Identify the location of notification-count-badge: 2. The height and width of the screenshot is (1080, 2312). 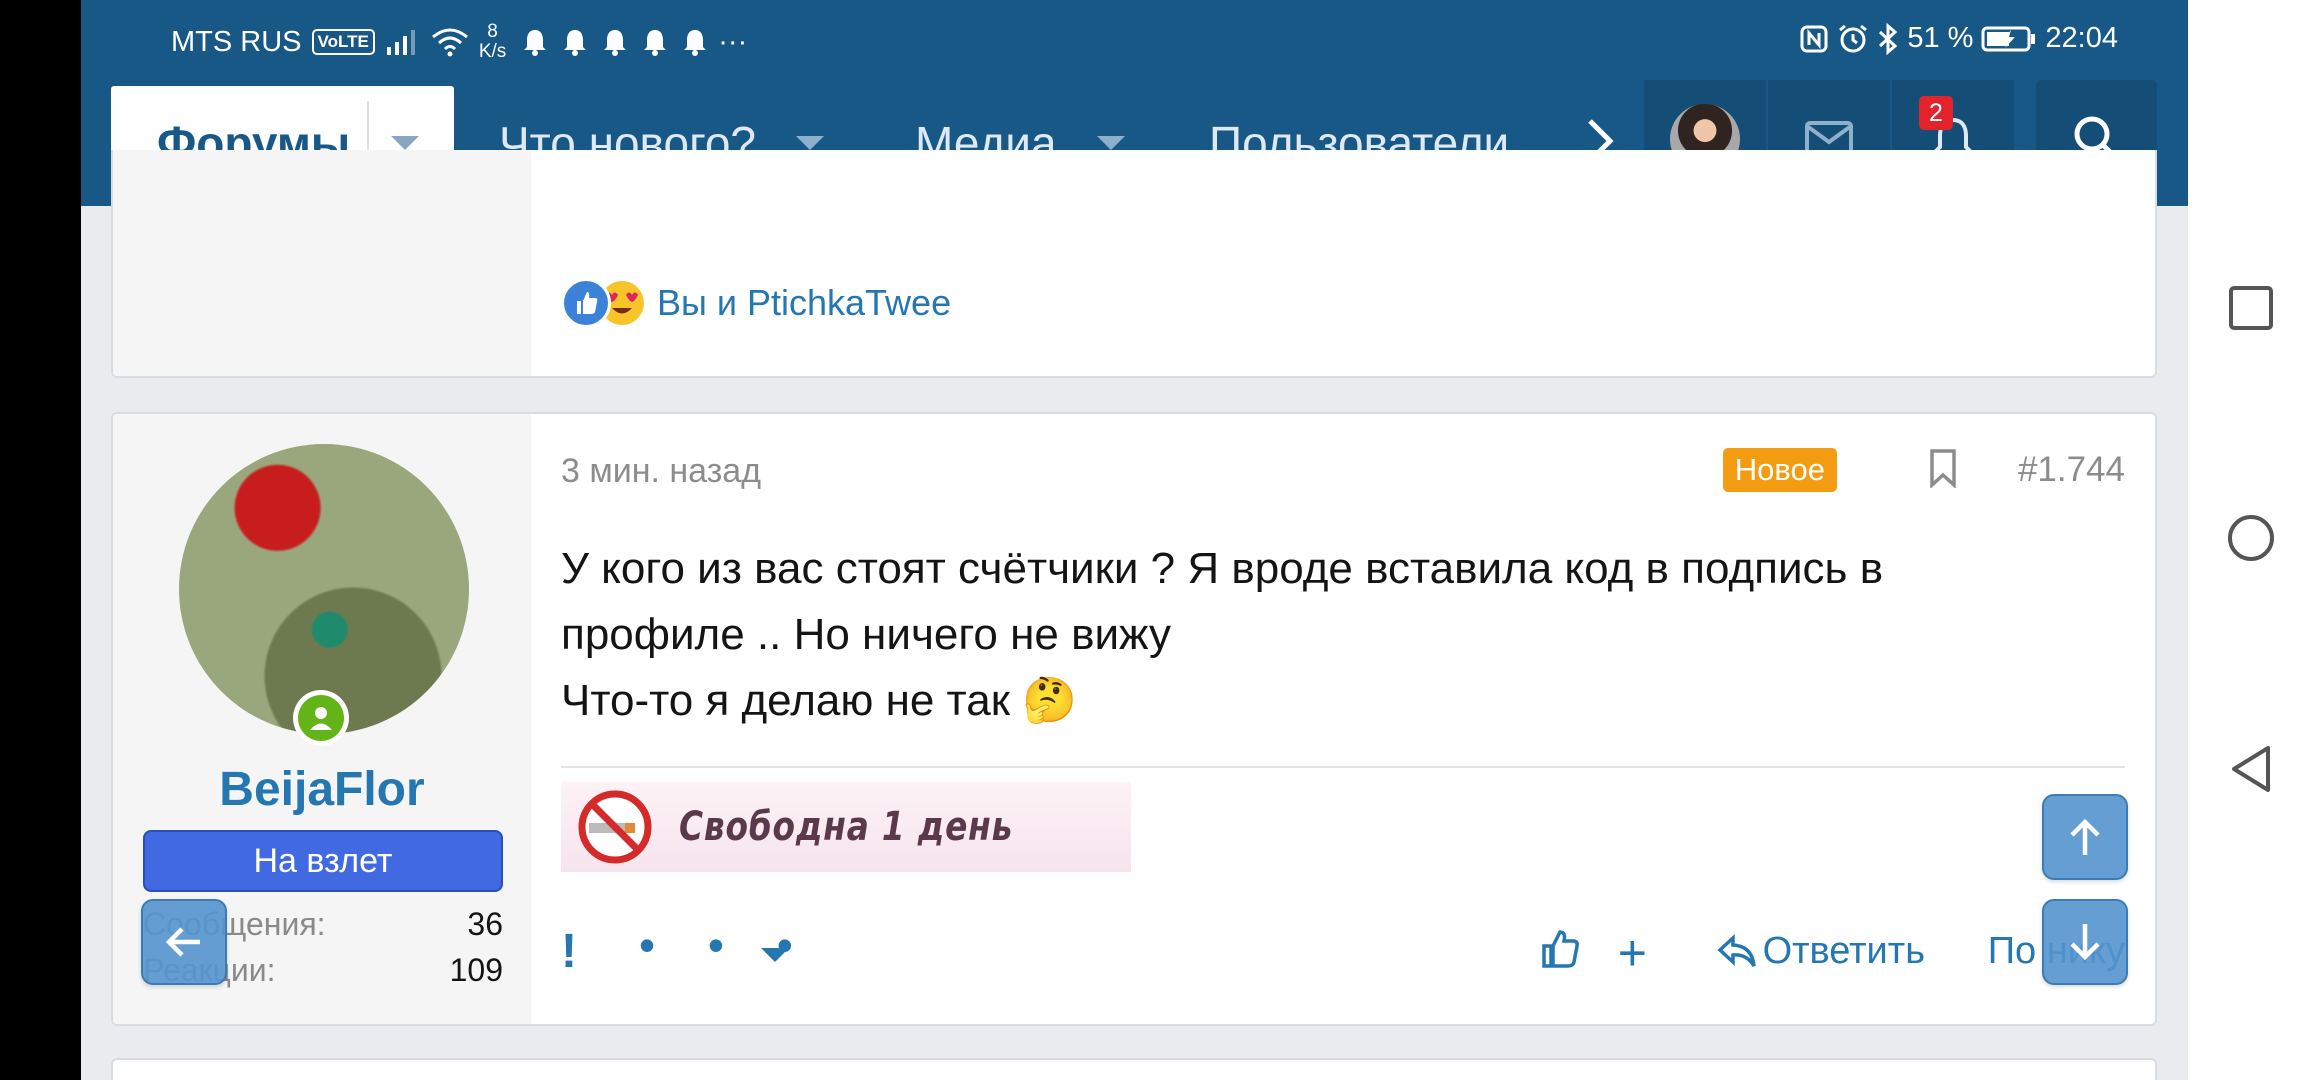
(1936, 113).